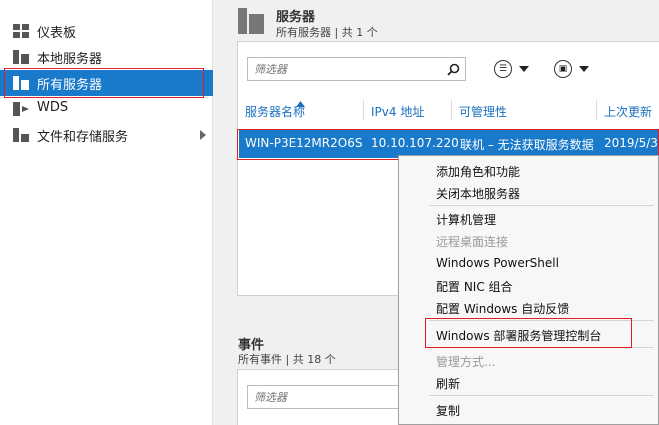 Image resolution: width=659 pixels, height=425 pixels. Describe the element at coordinates (106, 31) in the screenshot. I see `sidebar-item-dashboard: 仪表板` at that location.